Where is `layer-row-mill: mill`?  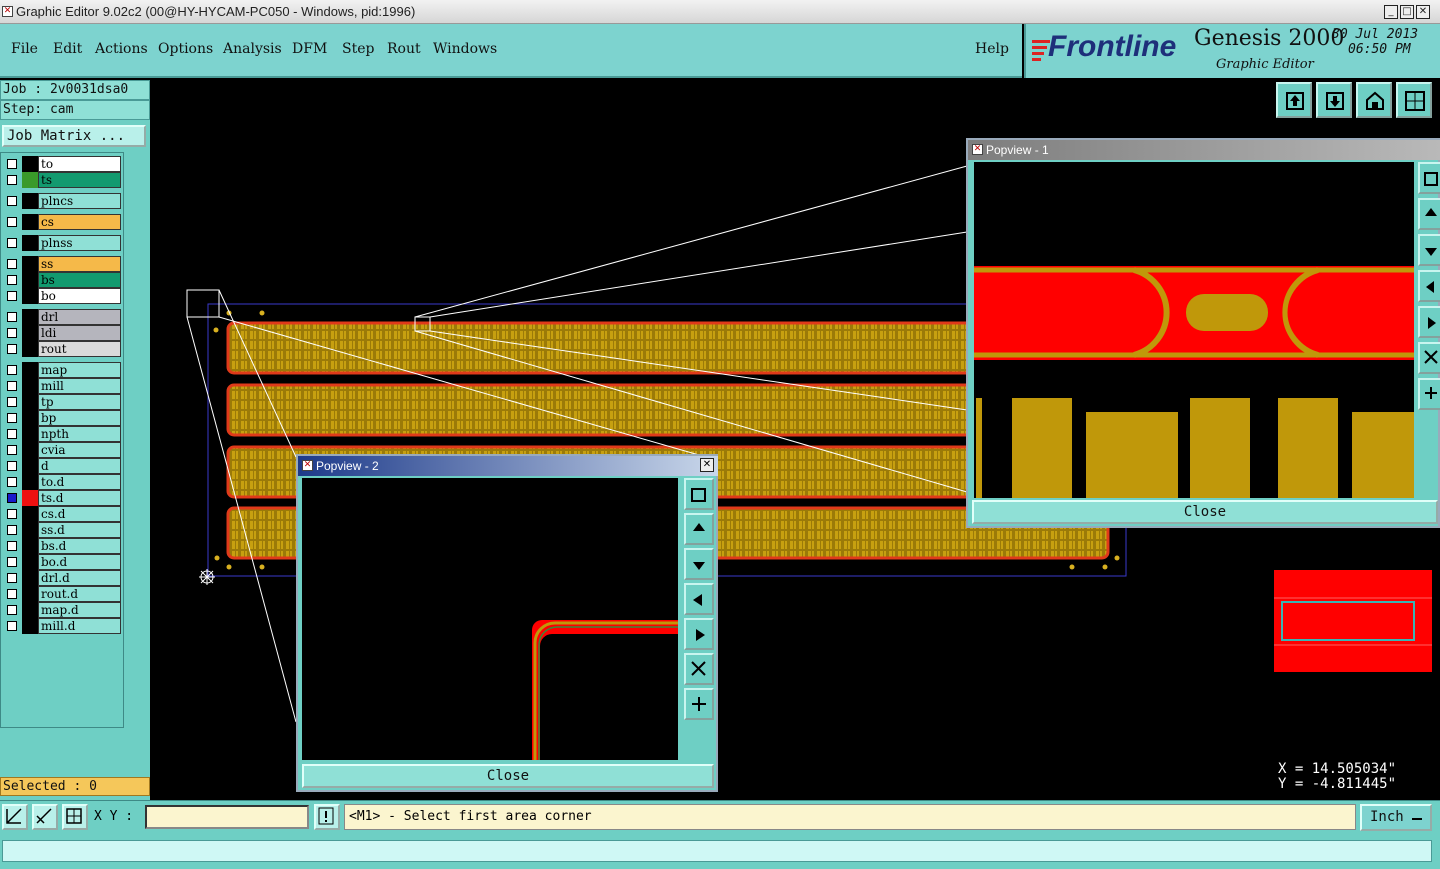
layer-row-mill: mill is located at coordinates (62, 386).